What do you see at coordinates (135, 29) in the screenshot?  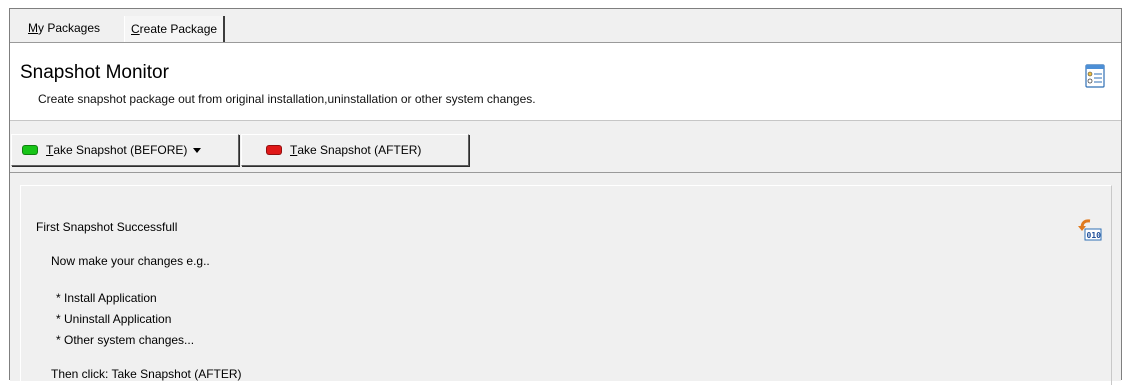 I see `tab-create-package-mnemonic: C` at bounding box center [135, 29].